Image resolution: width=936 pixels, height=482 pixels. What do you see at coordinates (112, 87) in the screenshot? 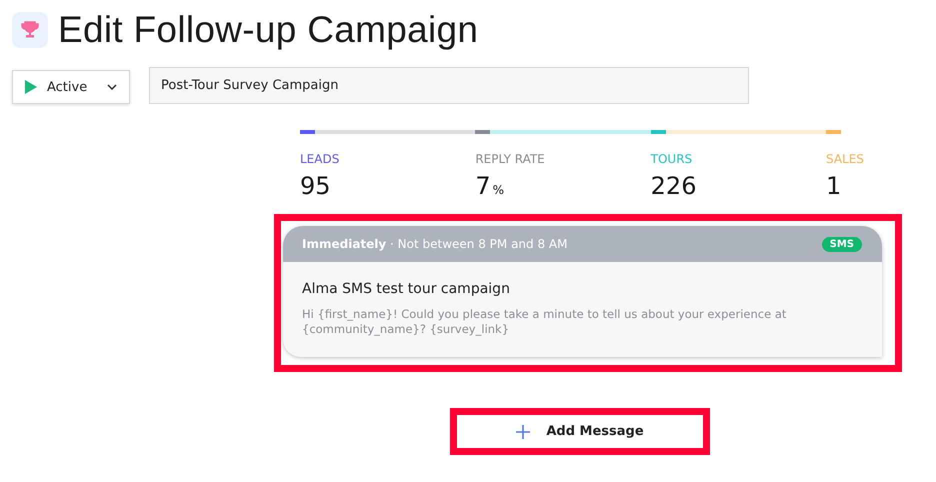
I see `caret-icon` at bounding box center [112, 87].